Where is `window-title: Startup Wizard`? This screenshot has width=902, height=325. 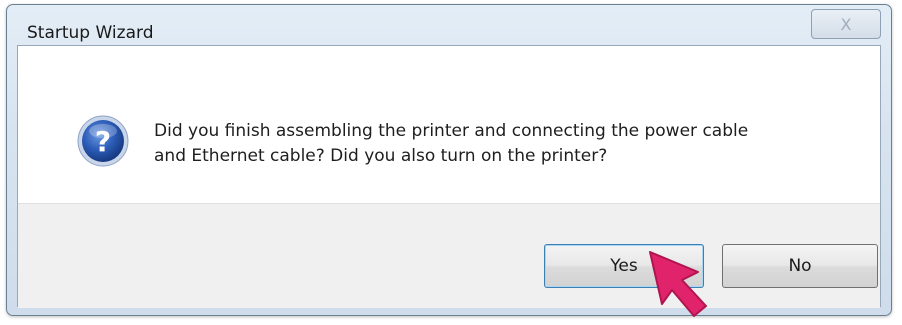
window-title: Startup Wizard is located at coordinates (90, 33).